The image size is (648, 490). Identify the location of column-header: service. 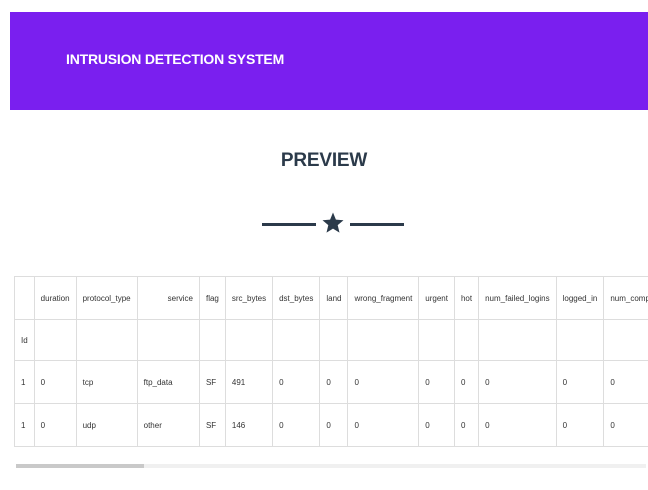
(168, 298).